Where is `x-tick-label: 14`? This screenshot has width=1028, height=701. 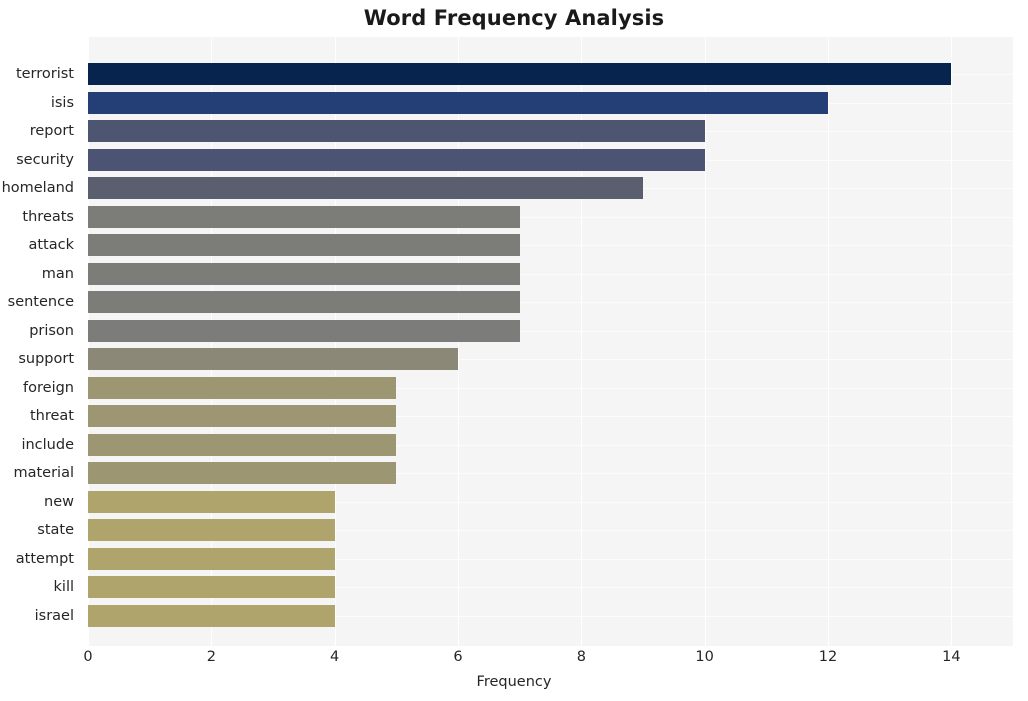 x-tick-label: 14 is located at coordinates (951, 657).